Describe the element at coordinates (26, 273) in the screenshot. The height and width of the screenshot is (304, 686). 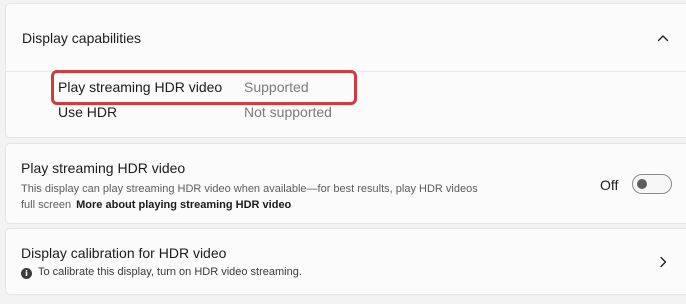
I see `info-icon: i` at that location.